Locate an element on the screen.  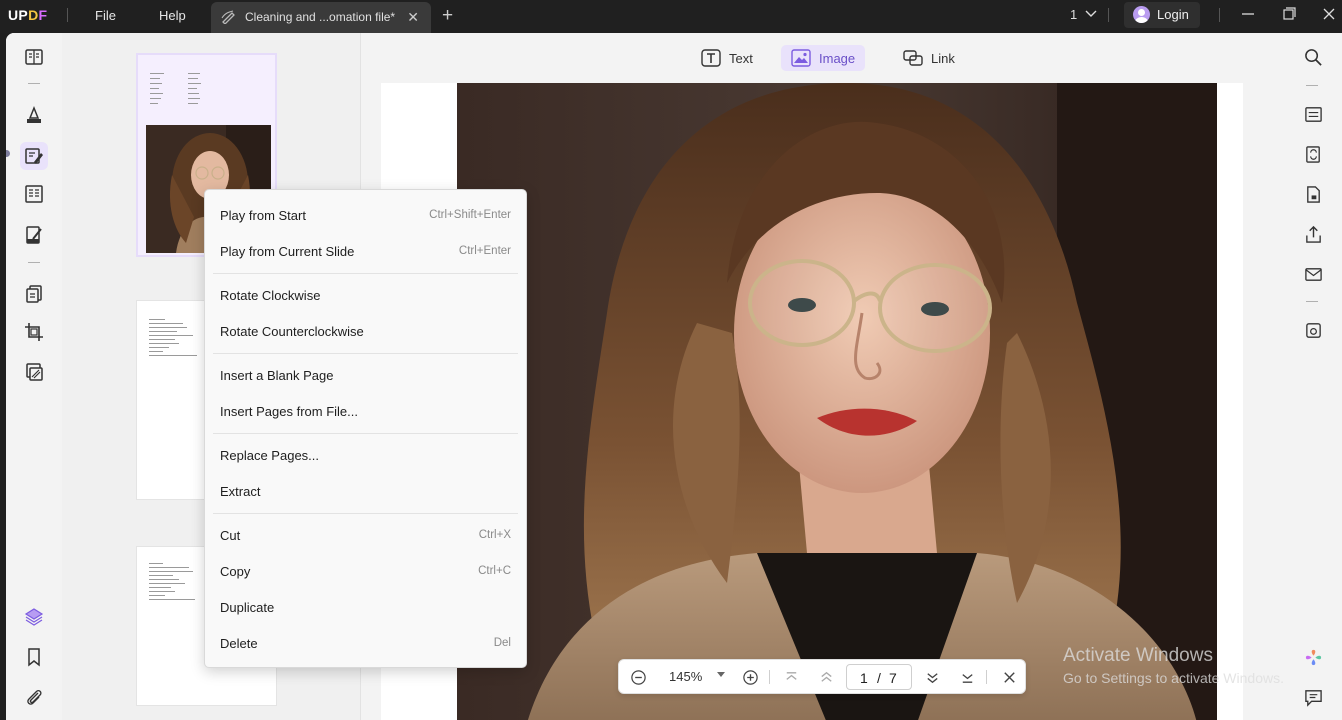
redact-icon is located at coordinates (34, 372).